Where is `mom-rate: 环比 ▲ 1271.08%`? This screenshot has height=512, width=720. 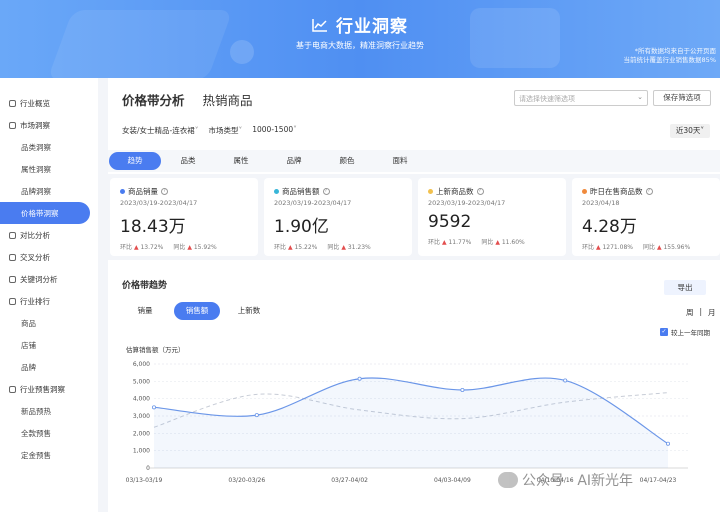
mom-rate: 环比 ▲ 1271.08% is located at coordinates (607, 247).